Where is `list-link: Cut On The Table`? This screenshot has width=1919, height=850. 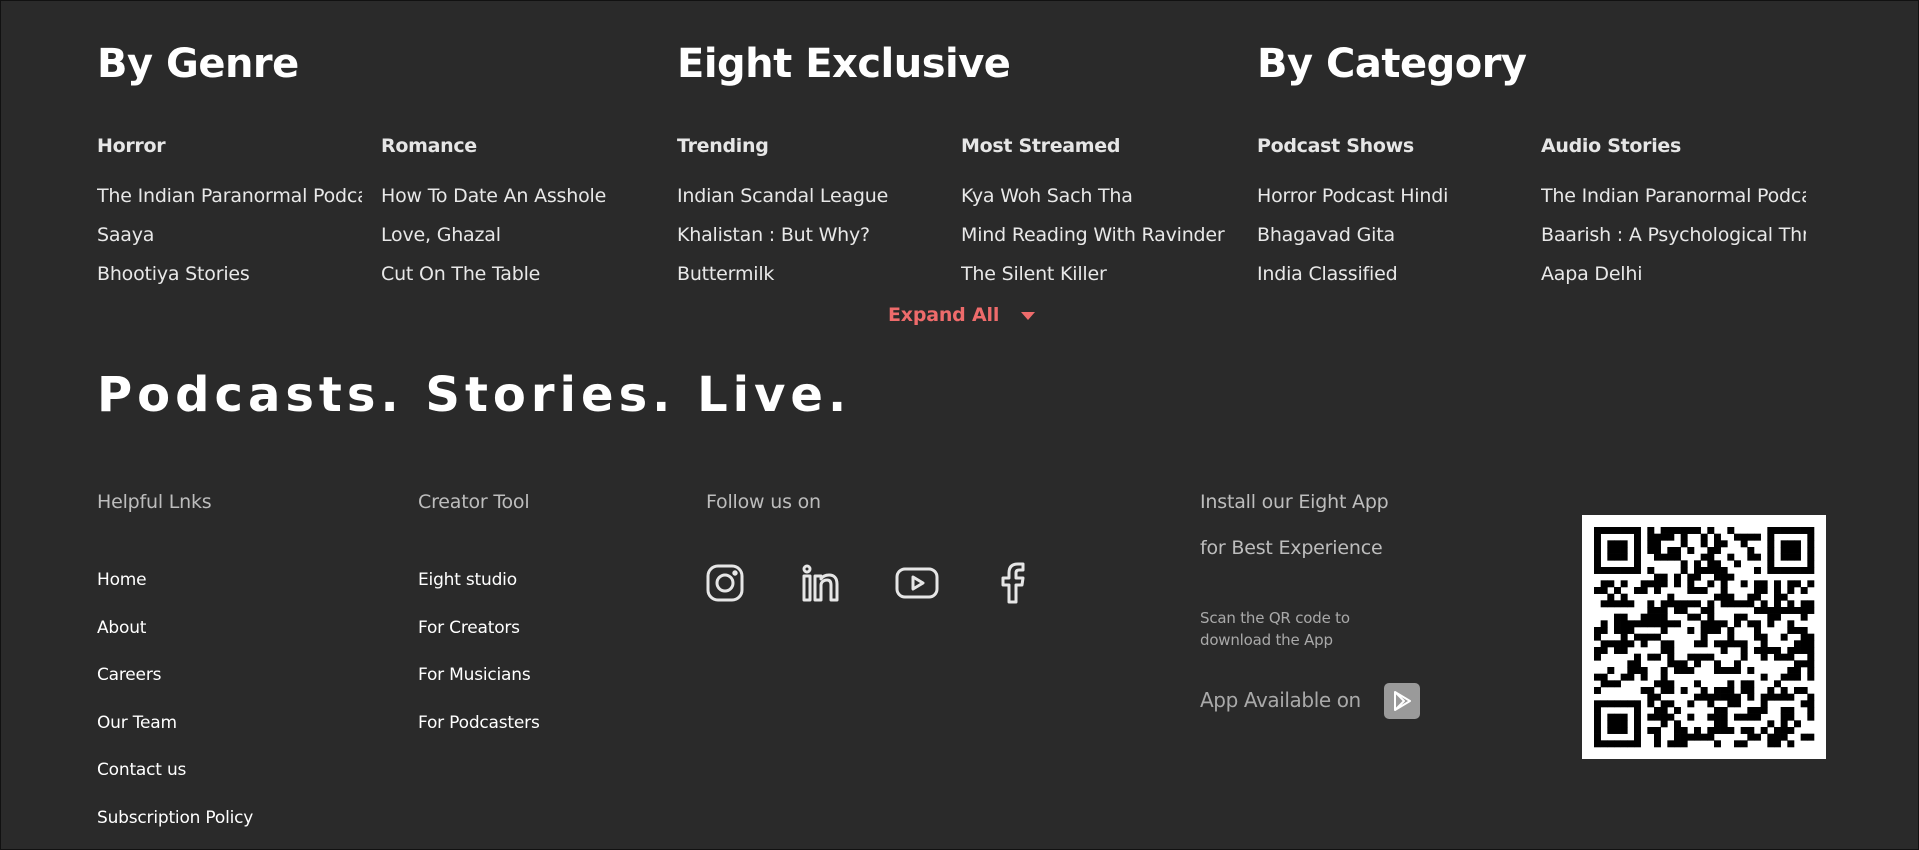 list-link: Cut On The Table is located at coordinates (513, 274).